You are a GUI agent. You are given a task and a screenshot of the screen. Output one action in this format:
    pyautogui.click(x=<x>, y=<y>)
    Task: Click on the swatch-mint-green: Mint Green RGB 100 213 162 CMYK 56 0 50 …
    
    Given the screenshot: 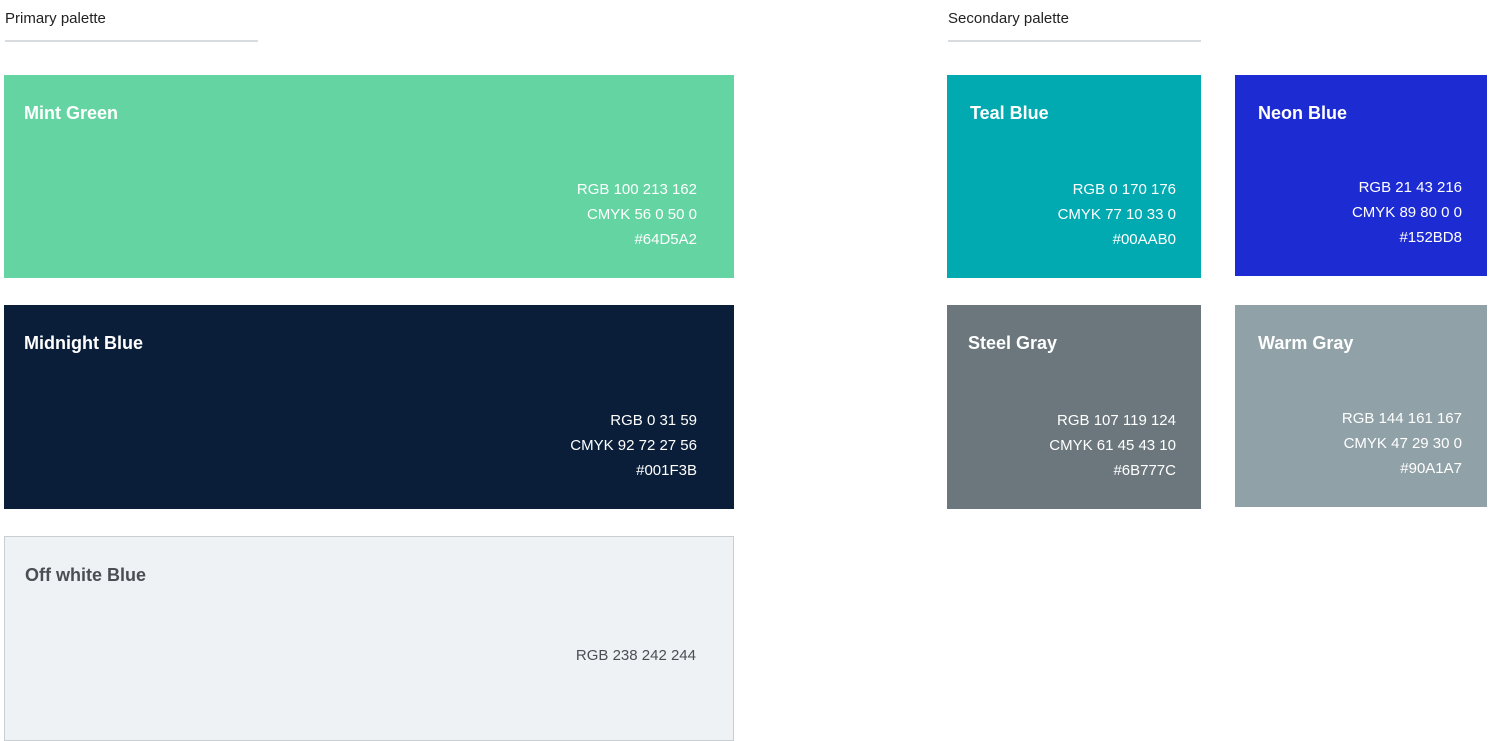 What is the action you would take?
    pyautogui.click(x=369, y=176)
    